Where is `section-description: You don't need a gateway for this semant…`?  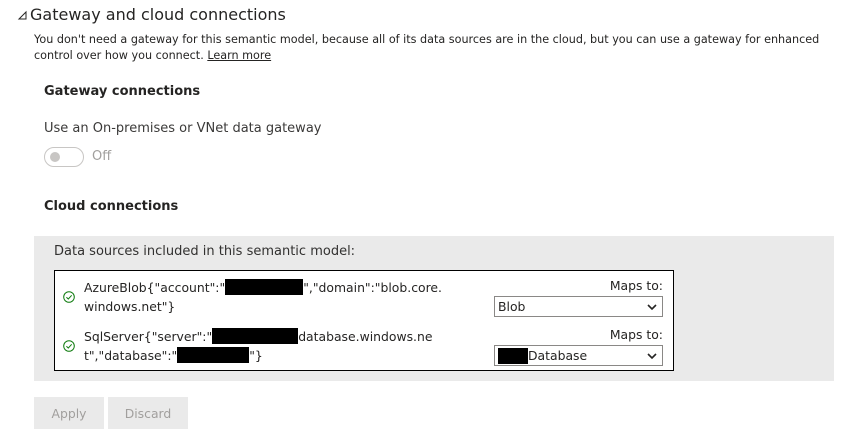
section-description: You don't need a gateway for this semant… is located at coordinates (439, 47).